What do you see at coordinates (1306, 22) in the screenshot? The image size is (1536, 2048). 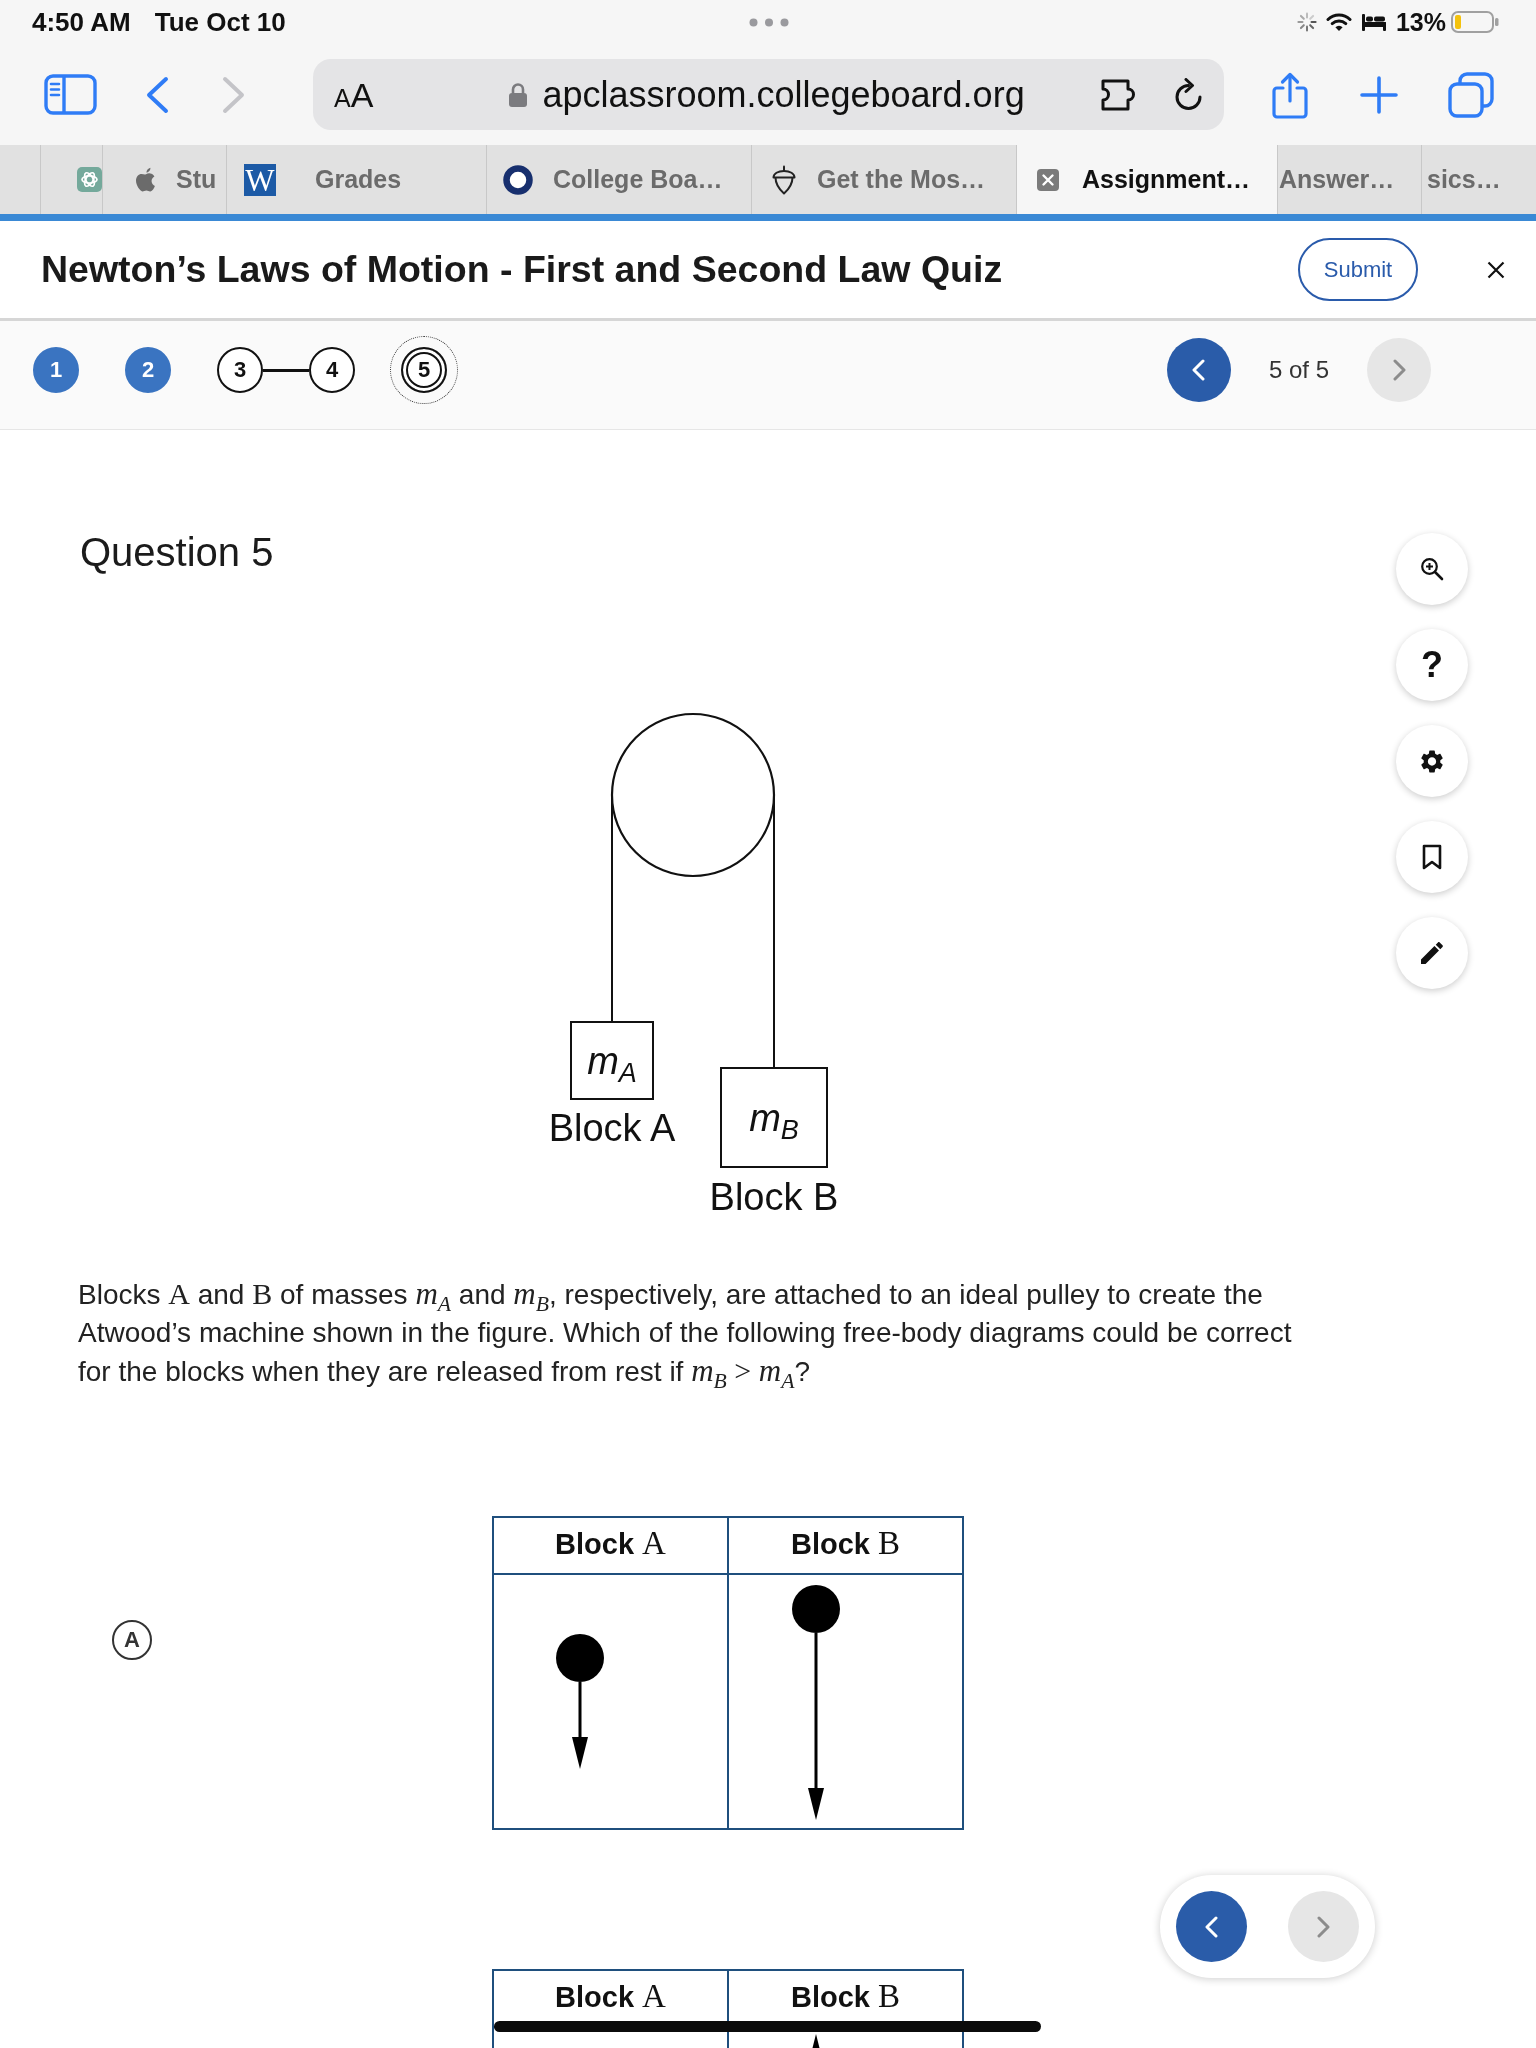 I see `loading-spinner-icon` at bounding box center [1306, 22].